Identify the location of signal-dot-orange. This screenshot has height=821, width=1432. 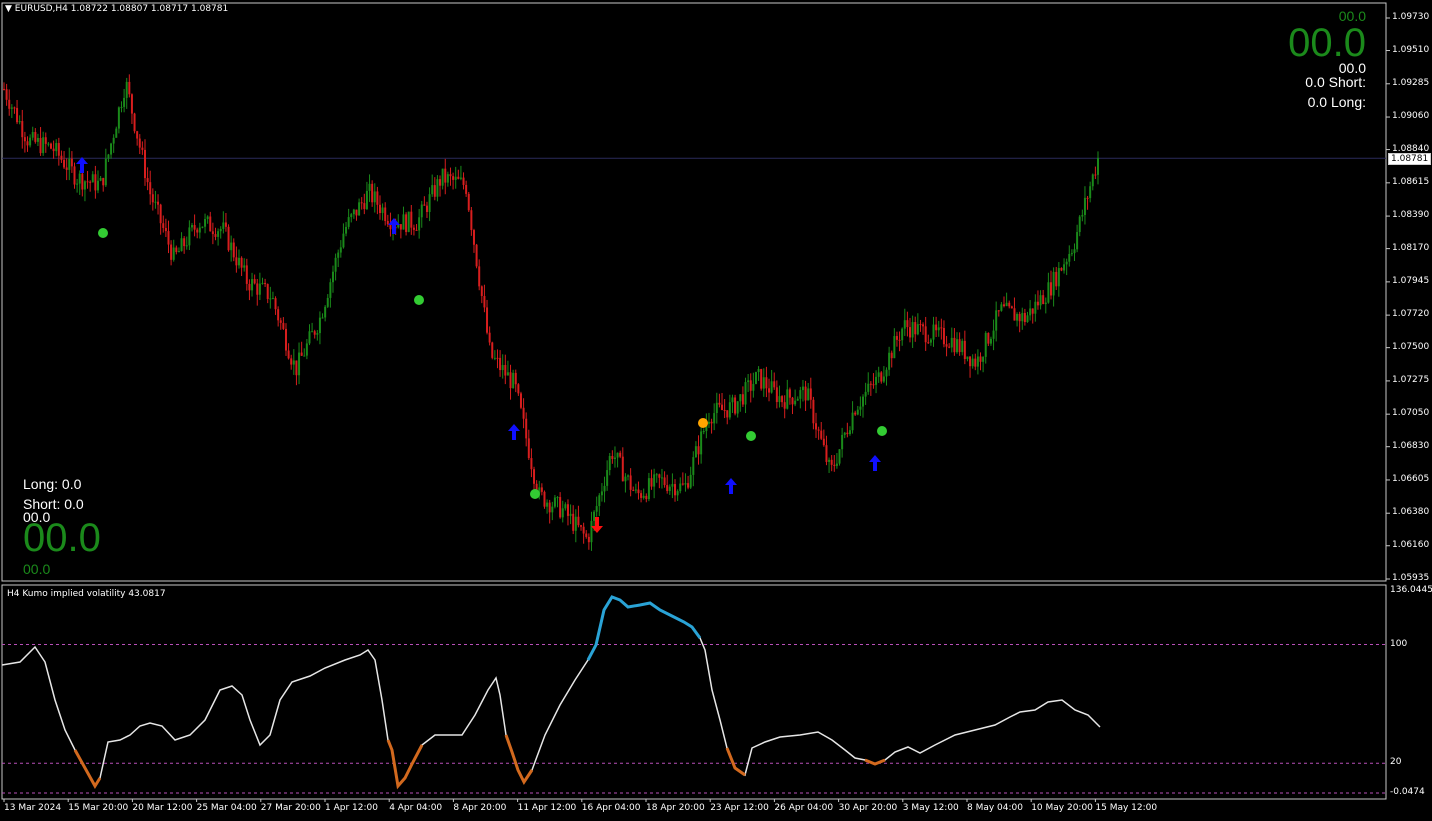
(703, 423).